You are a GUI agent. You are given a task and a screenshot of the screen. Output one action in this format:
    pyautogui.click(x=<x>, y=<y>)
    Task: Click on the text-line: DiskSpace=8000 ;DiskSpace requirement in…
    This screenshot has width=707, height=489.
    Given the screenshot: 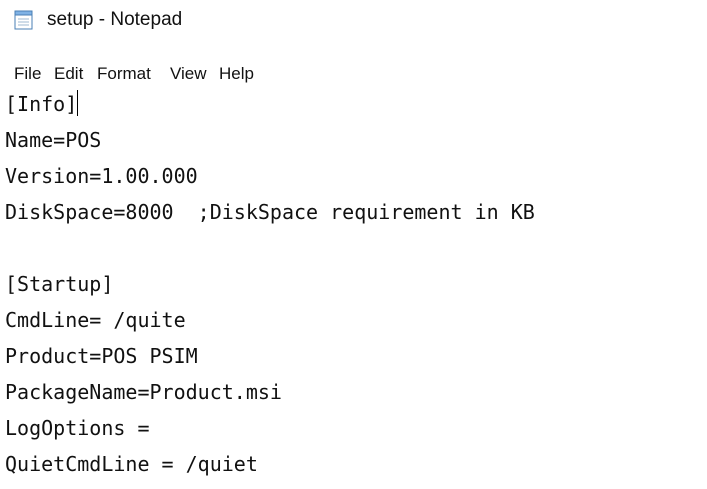 What is the action you would take?
    pyautogui.click(x=270, y=212)
    